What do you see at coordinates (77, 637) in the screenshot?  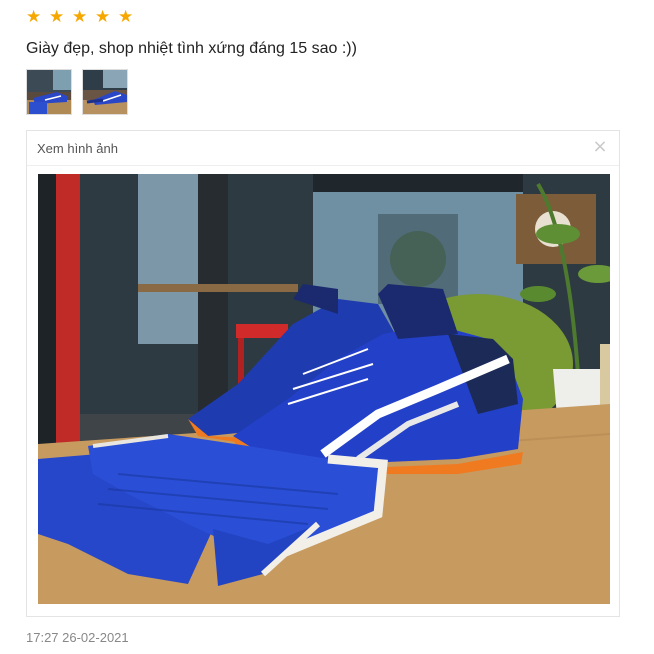 I see `review-timestamp: 17:27 26-02-2021` at bounding box center [77, 637].